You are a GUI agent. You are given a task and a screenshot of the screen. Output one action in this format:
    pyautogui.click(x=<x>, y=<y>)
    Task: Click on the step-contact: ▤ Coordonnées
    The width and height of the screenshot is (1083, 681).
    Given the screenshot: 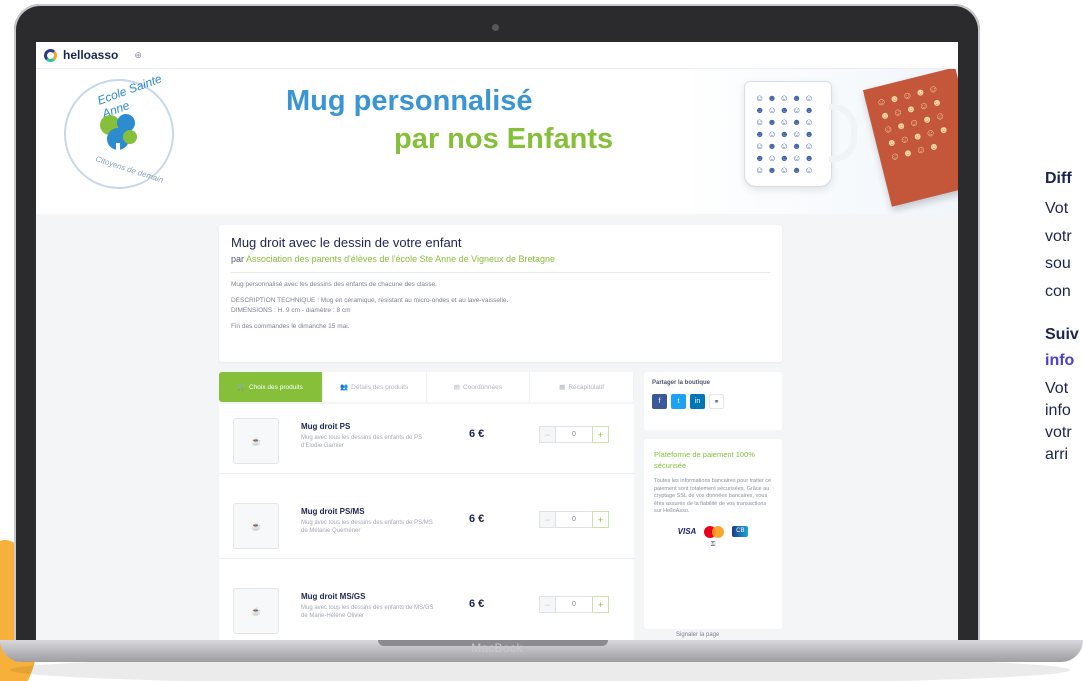 What is the action you would take?
    pyautogui.click(x=479, y=387)
    